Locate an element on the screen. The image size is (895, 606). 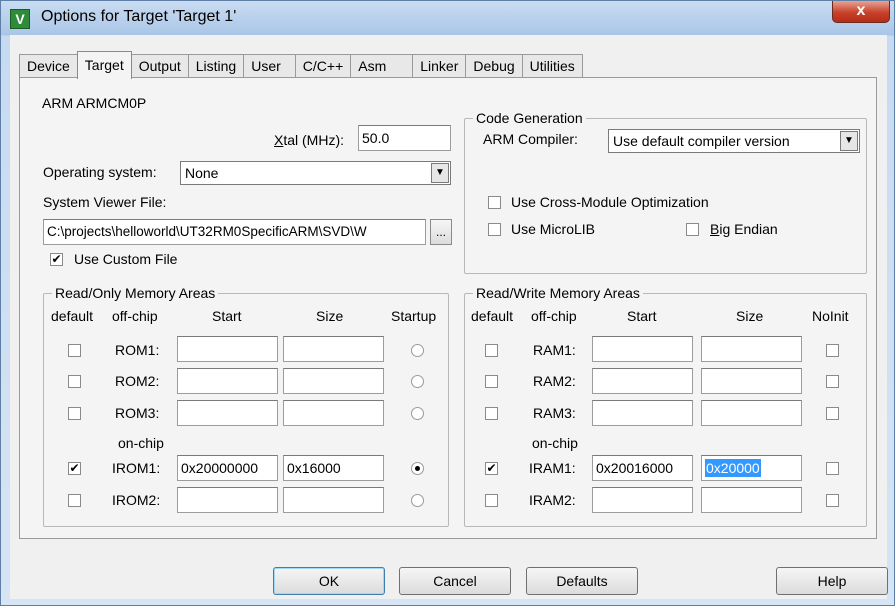
rom-header-start: Start is located at coordinates (227, 316).